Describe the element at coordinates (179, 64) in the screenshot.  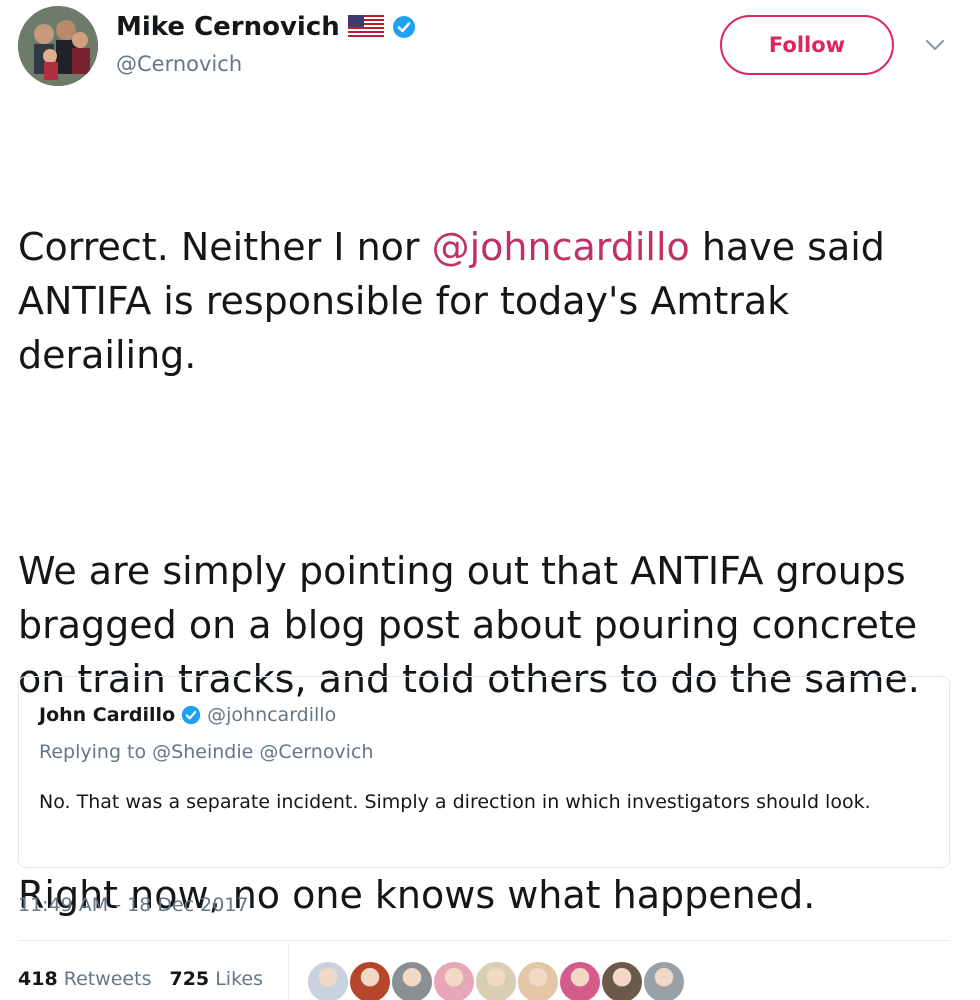
I see `author-handle: @Cernovich` at that location.